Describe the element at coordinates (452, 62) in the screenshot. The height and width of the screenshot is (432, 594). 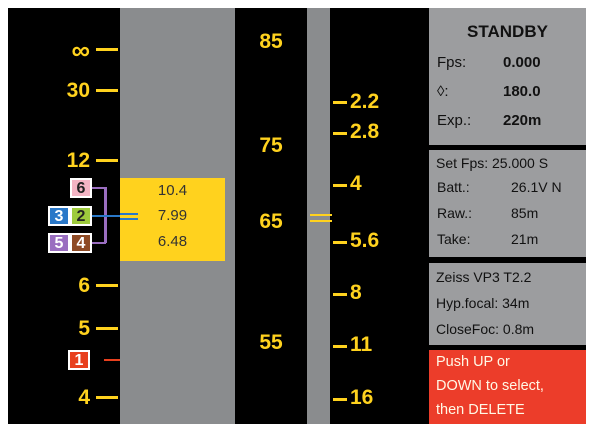
I see `fps-label: Fps:` at that location.